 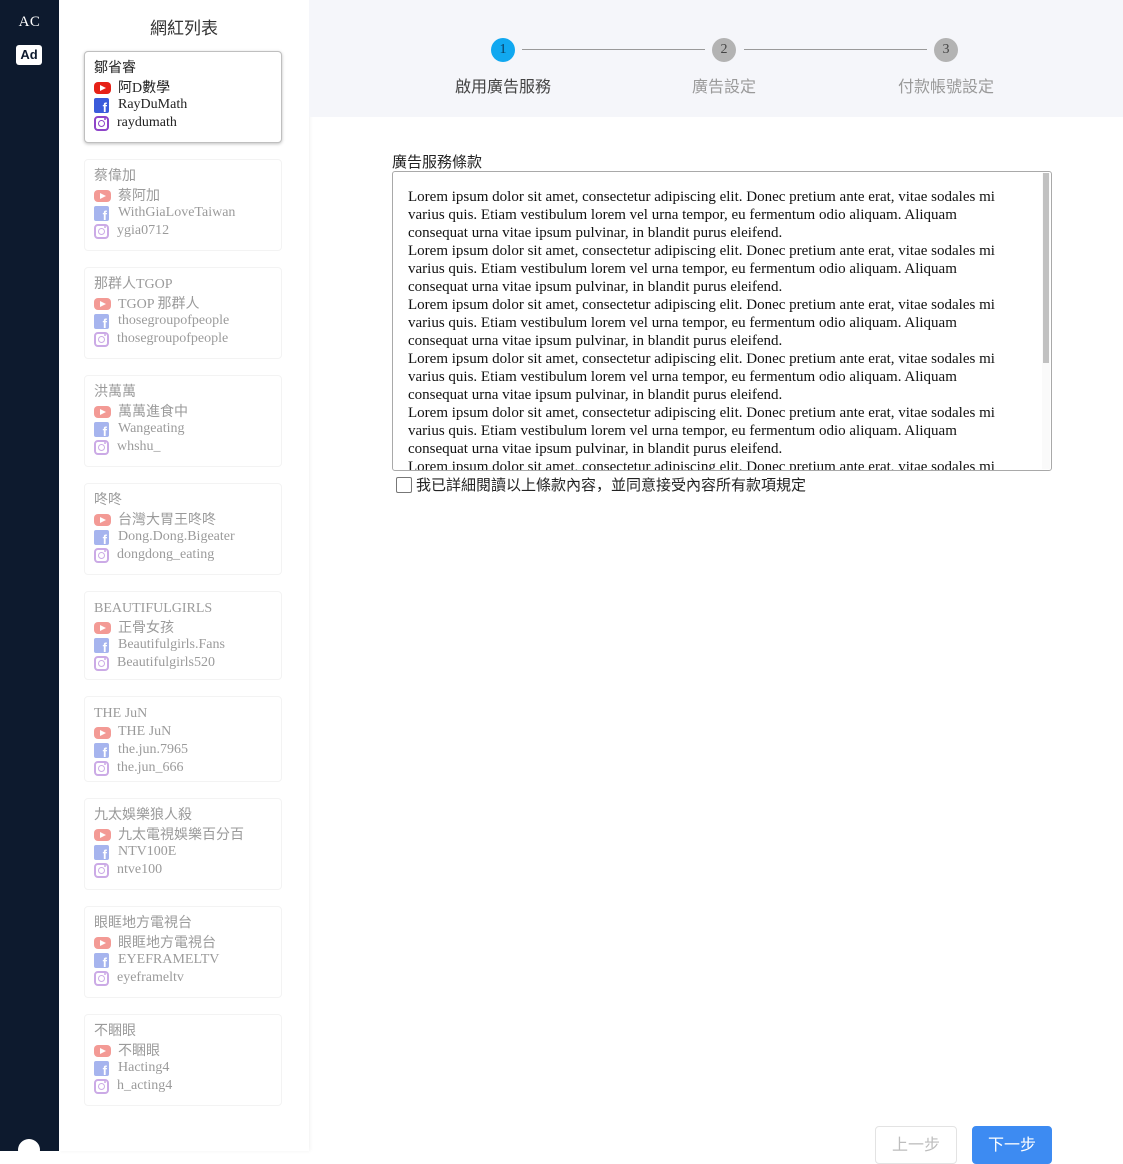 I want to click on instagram-account: ntve100, so click(x=140, y=869).